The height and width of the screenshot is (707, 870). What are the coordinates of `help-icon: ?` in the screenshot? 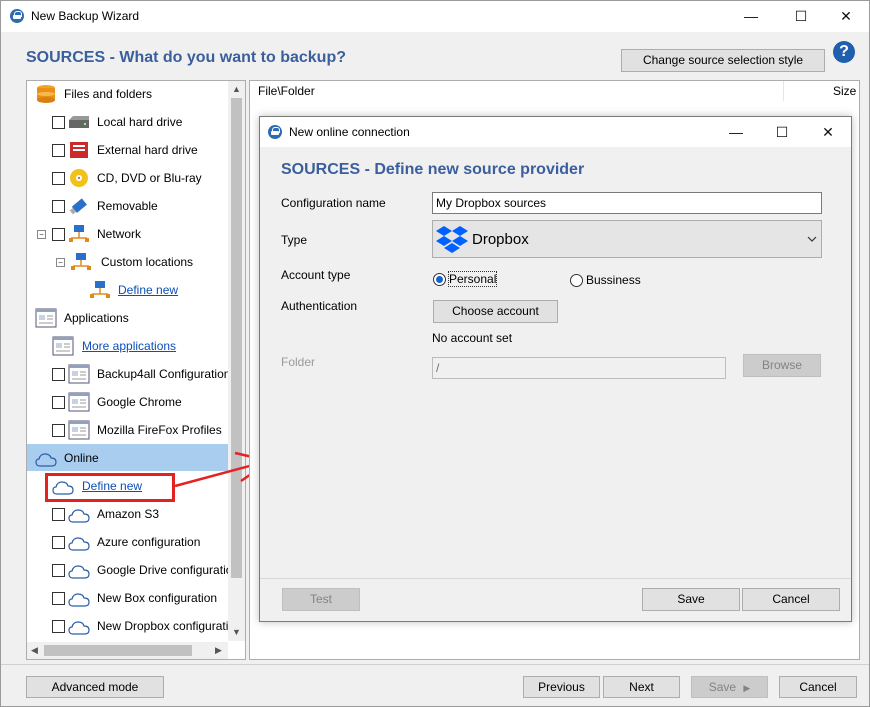 It's located at (844, 52).